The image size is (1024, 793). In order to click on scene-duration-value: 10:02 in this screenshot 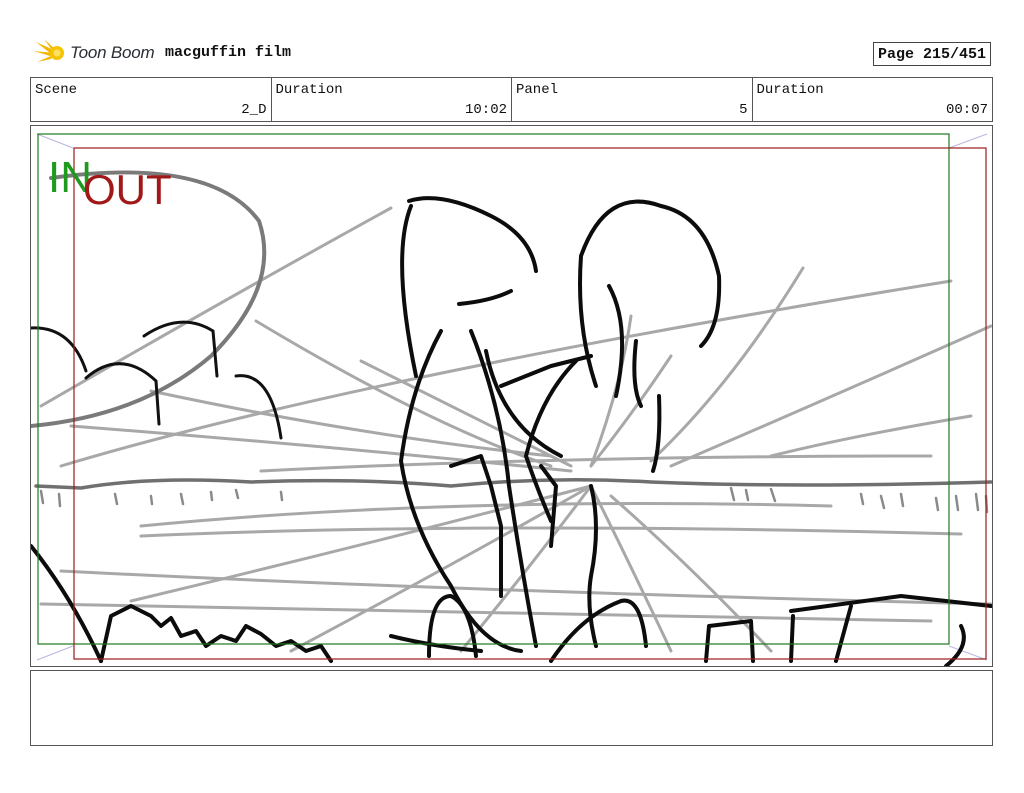, I will do `click(485, 110)`.